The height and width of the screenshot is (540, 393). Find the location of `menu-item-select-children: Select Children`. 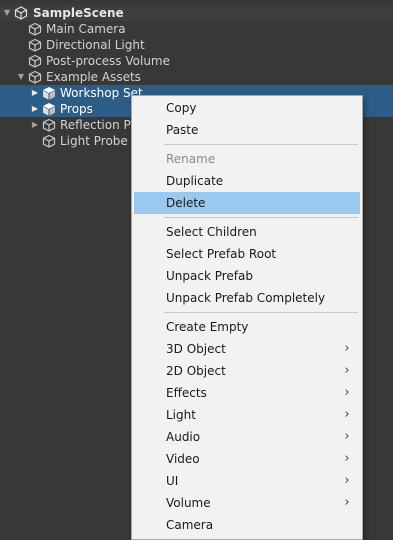

menu-item-select-children: Select Children is located at coordinates (247, 232).